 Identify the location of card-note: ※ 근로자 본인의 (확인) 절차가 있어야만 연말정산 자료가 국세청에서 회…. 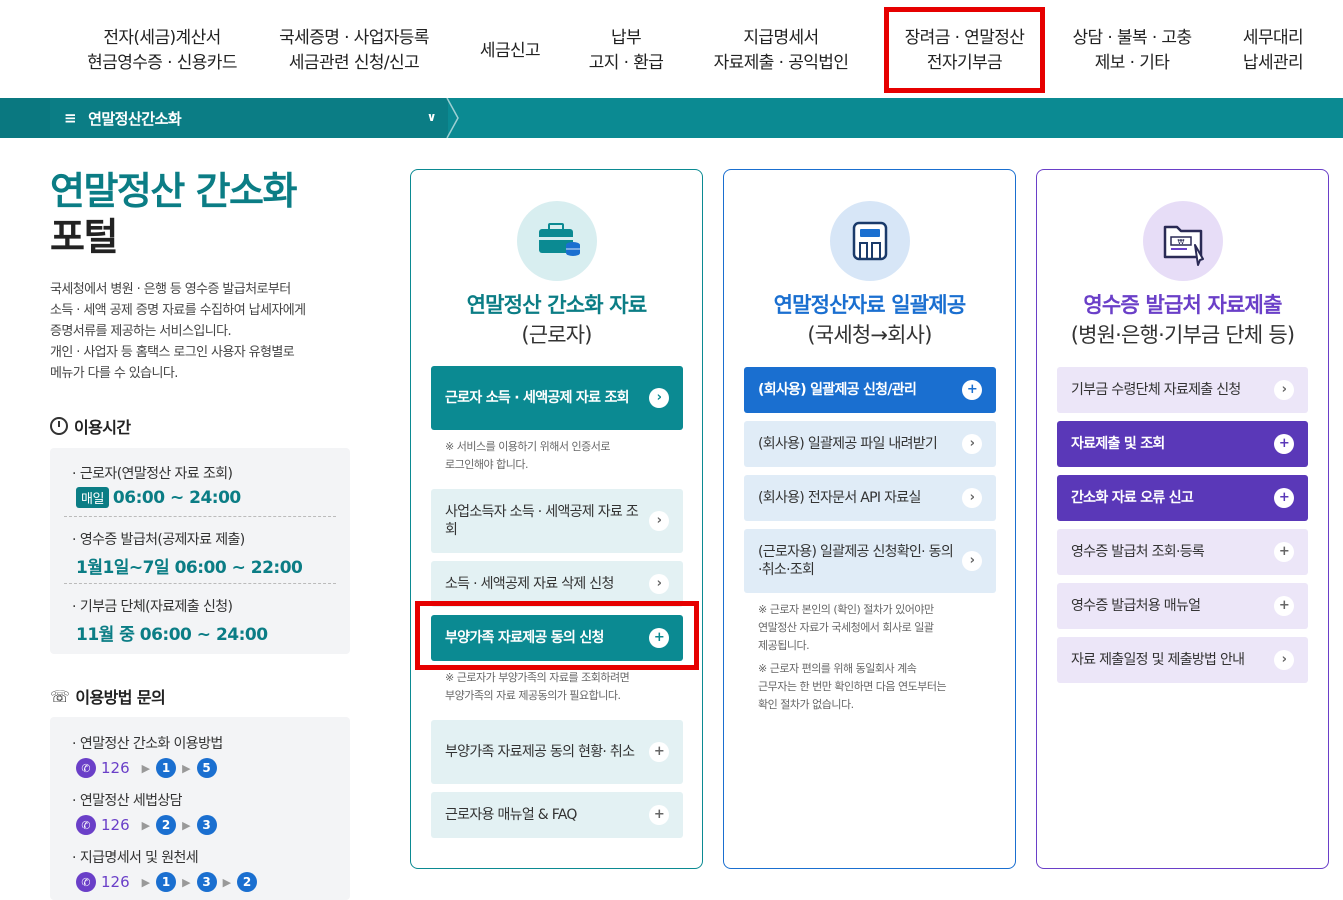
(878, 628).